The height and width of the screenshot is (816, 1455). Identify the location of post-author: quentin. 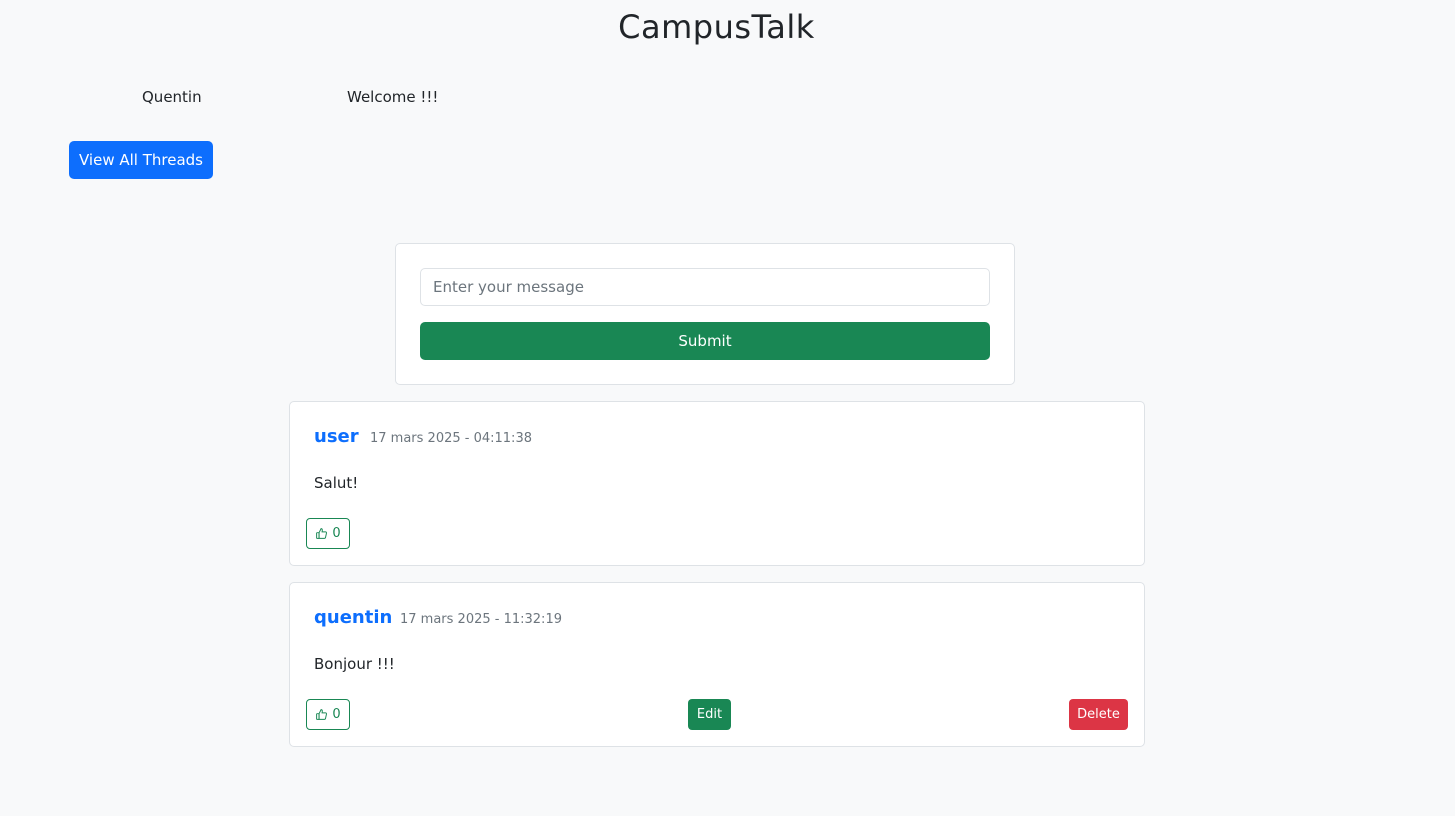
(353, 617).